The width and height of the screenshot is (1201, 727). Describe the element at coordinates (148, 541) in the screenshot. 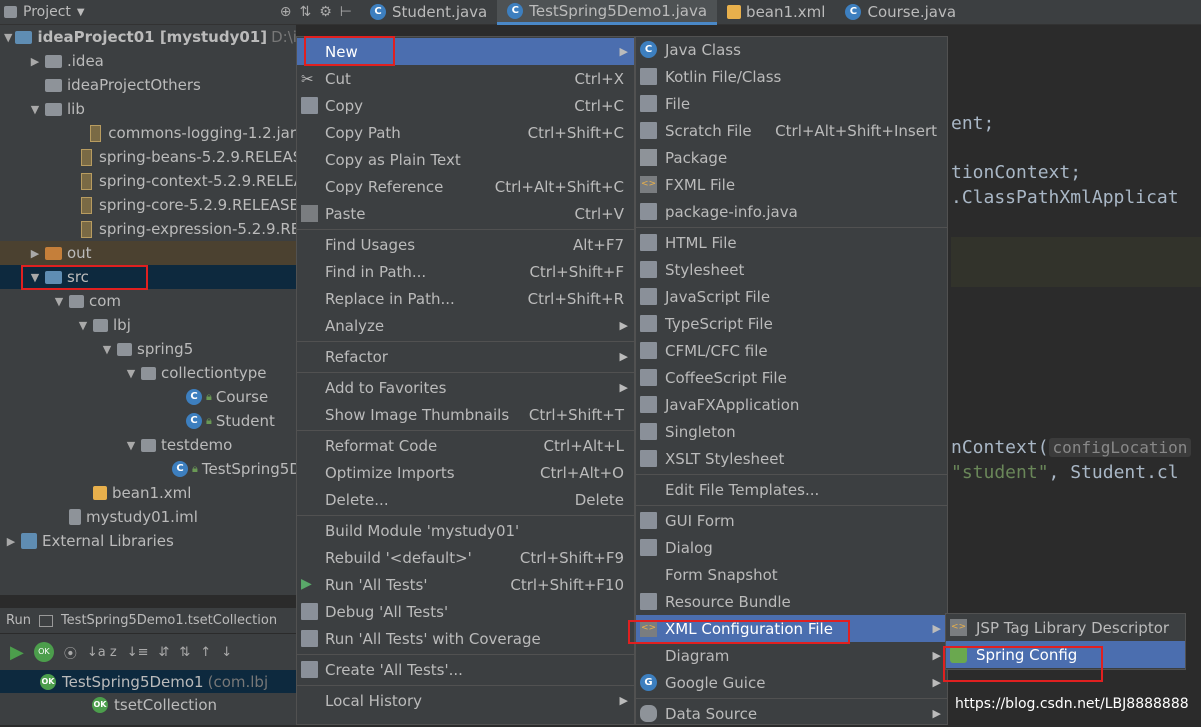

I see `tree-item: ▶ External Libraries` at that location.